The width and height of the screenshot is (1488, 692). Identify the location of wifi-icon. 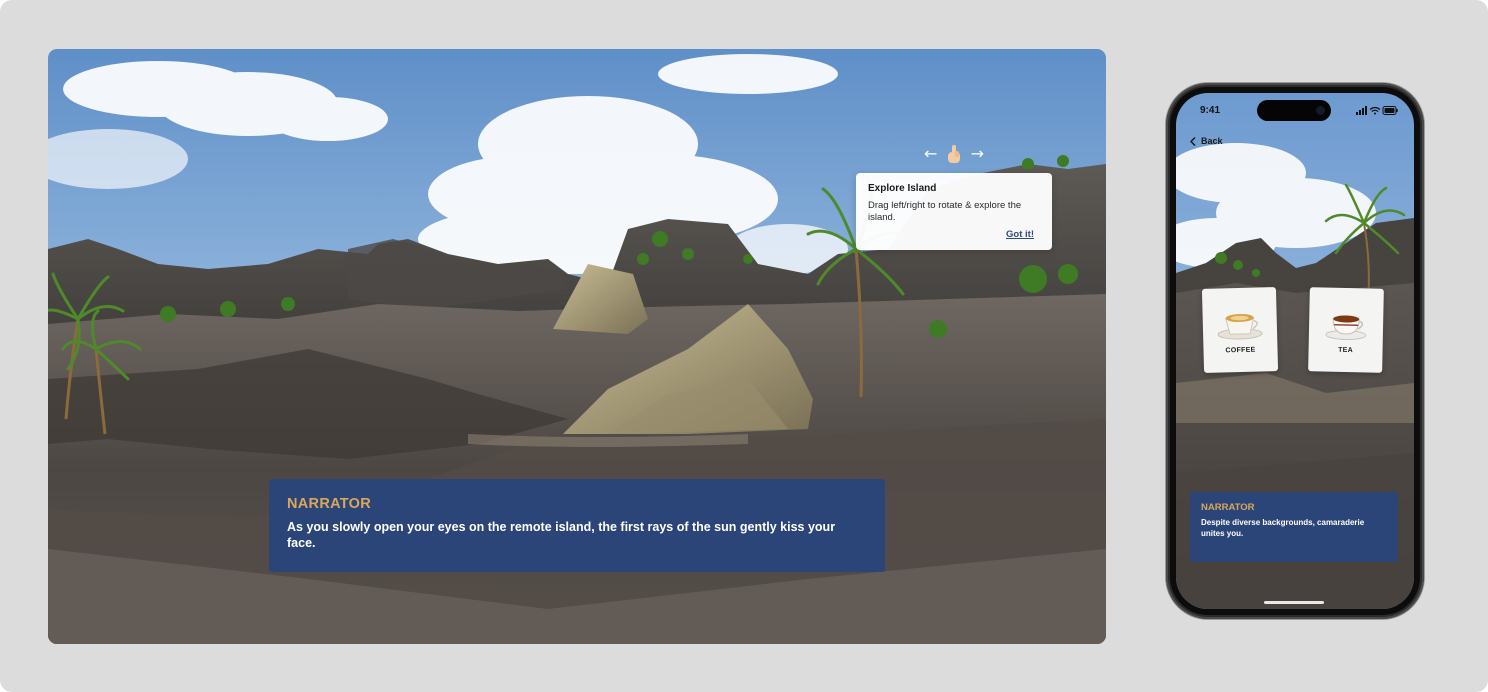
(1375, 109).